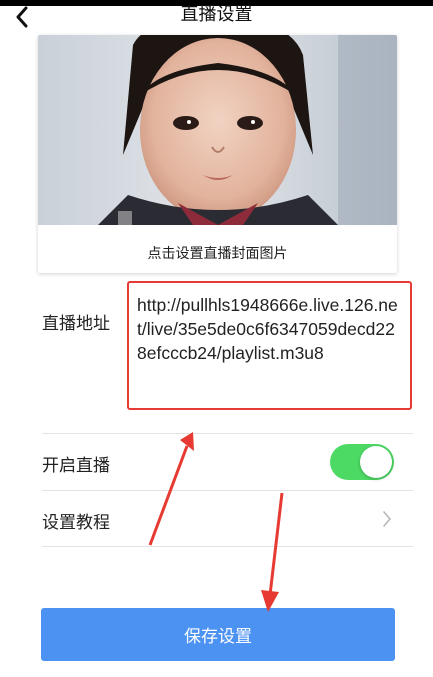 This screenshot has width=433, height=677. What do you see at coordinates (218, 634) in the screenshot?
I see `save-settings-button: 保存设置` at bounding box center [218, 634].